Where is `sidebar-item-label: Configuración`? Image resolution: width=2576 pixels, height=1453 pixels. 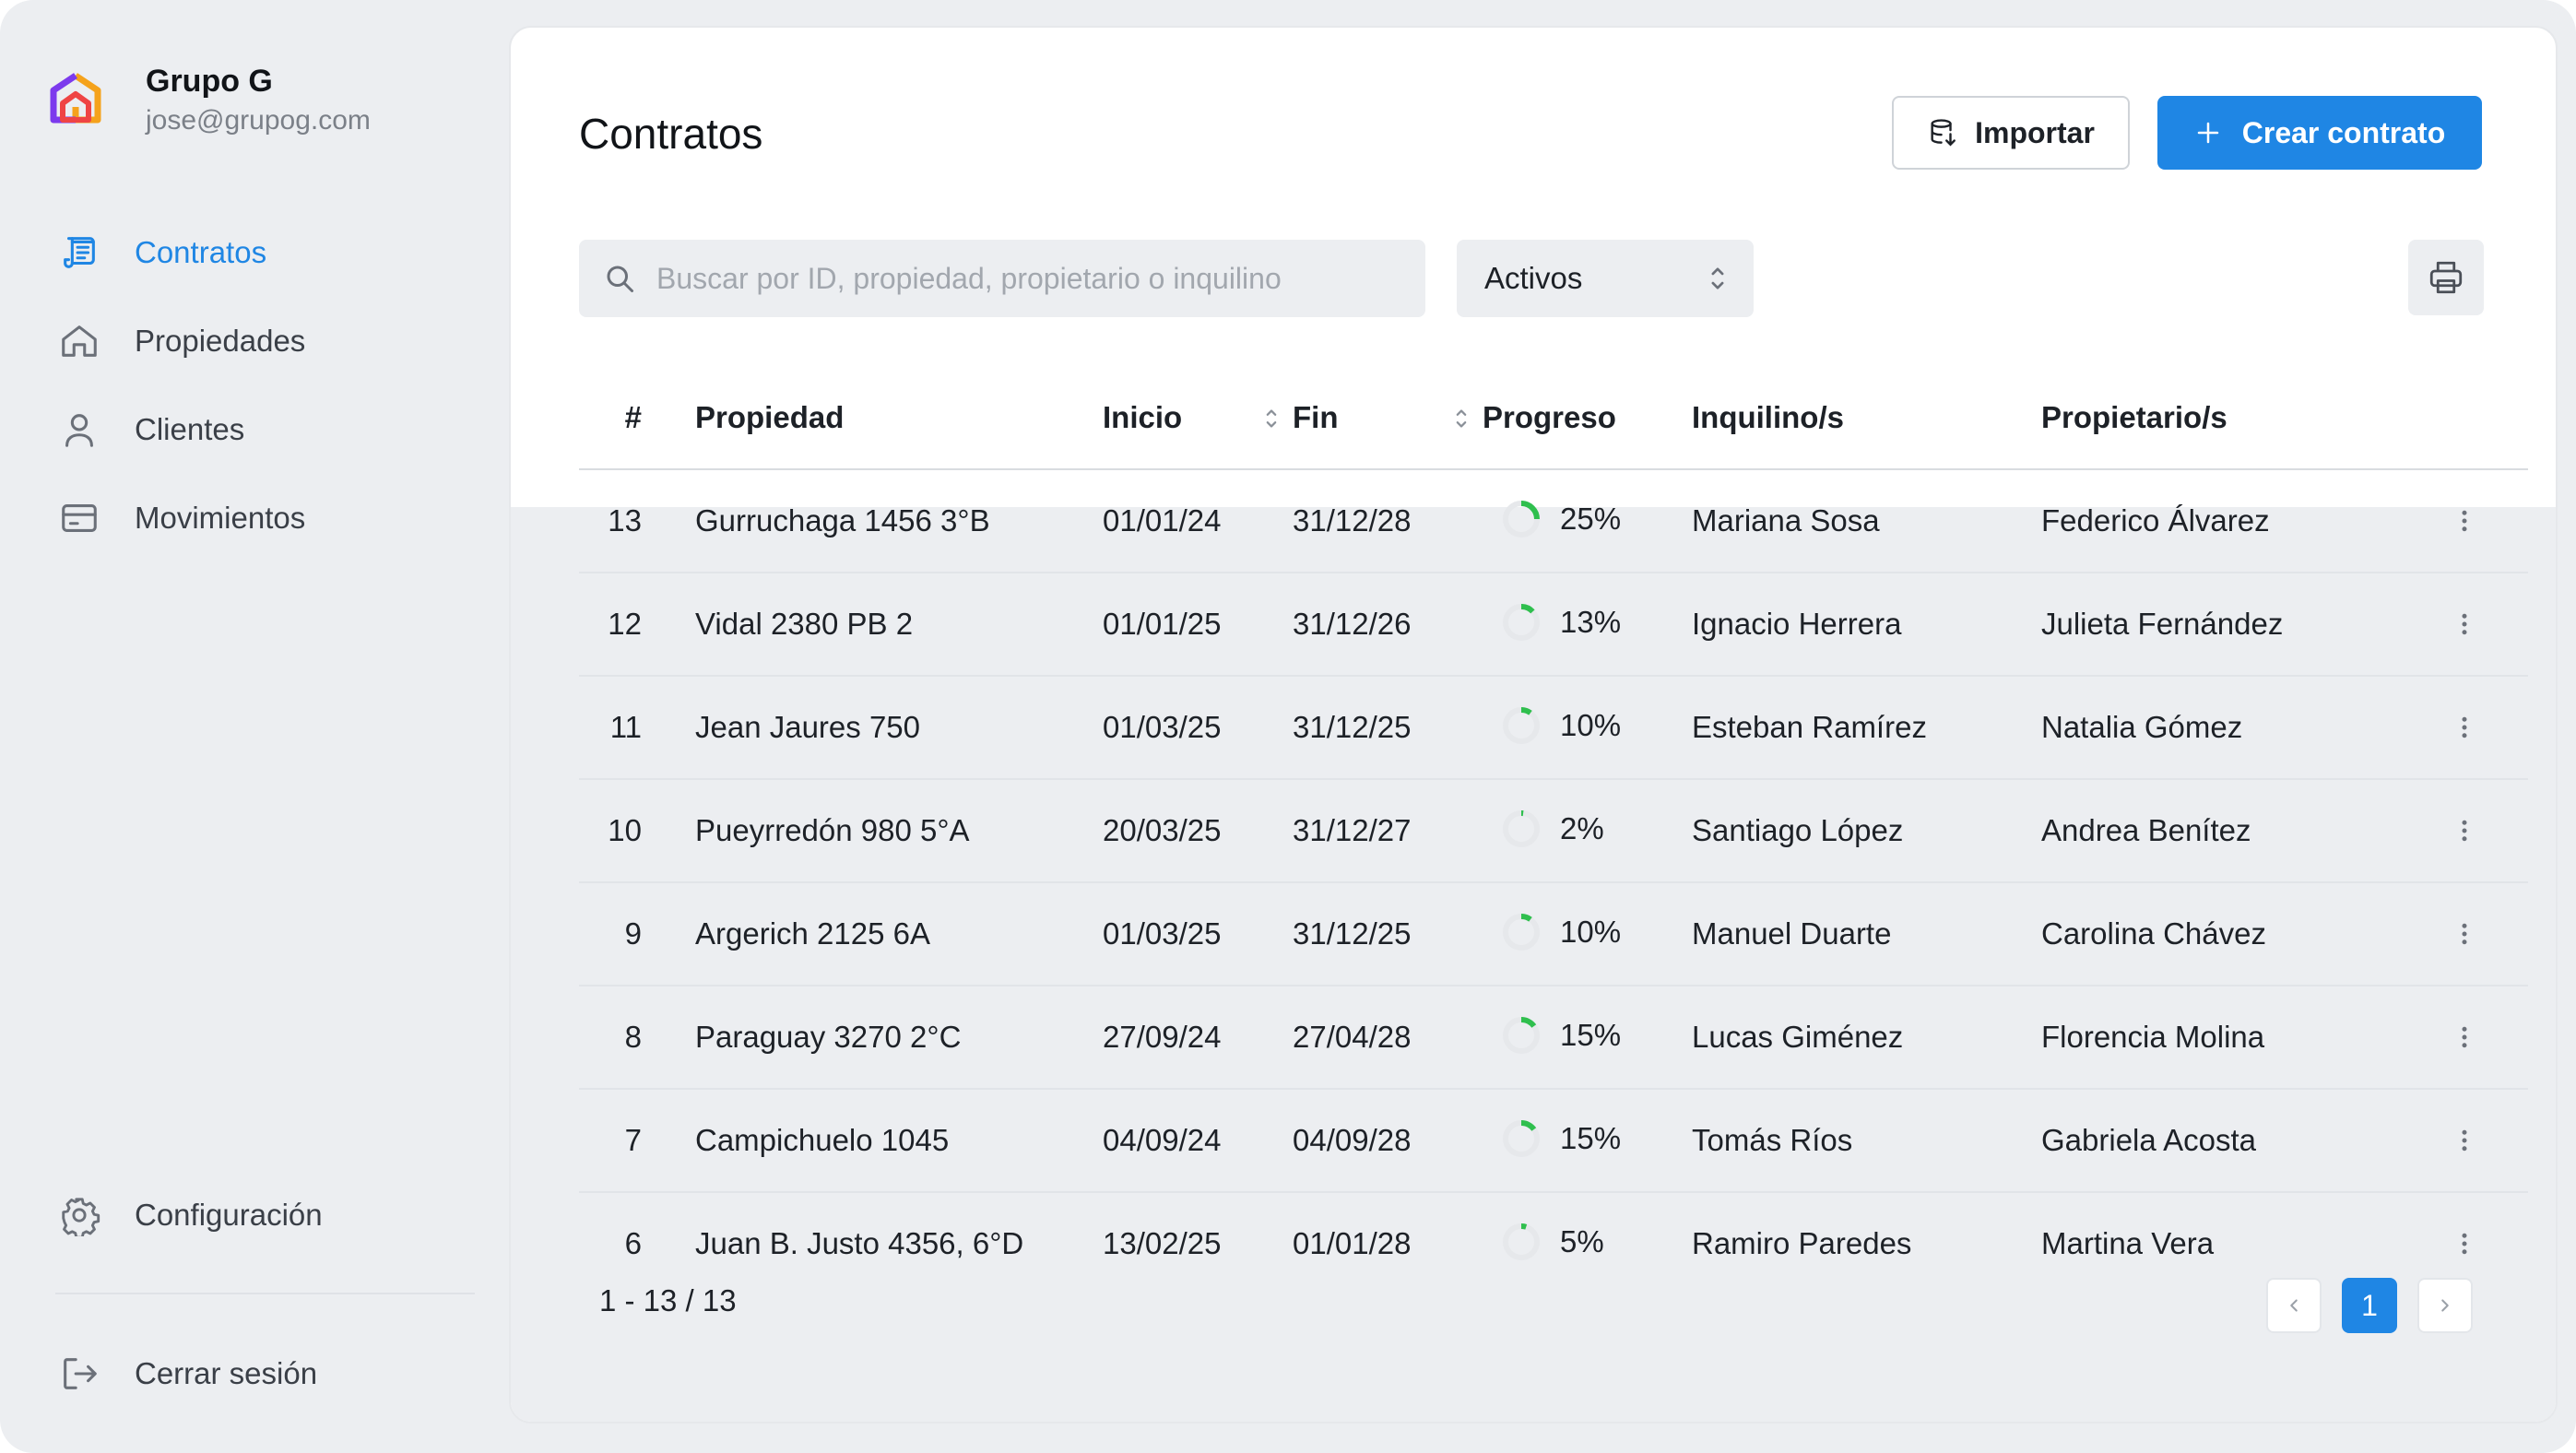 sidebar-item-label: Configuración is located at coordinates (229, 1215).